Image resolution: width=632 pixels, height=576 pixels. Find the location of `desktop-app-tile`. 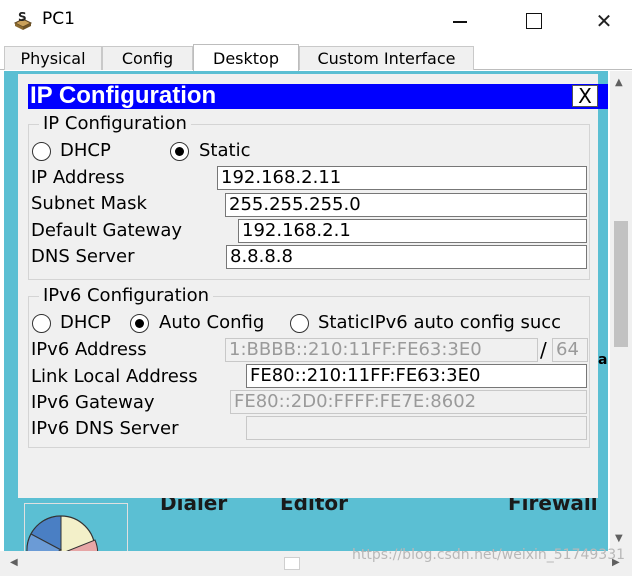

desktop-app-tile is located at coordinates (76, 528).